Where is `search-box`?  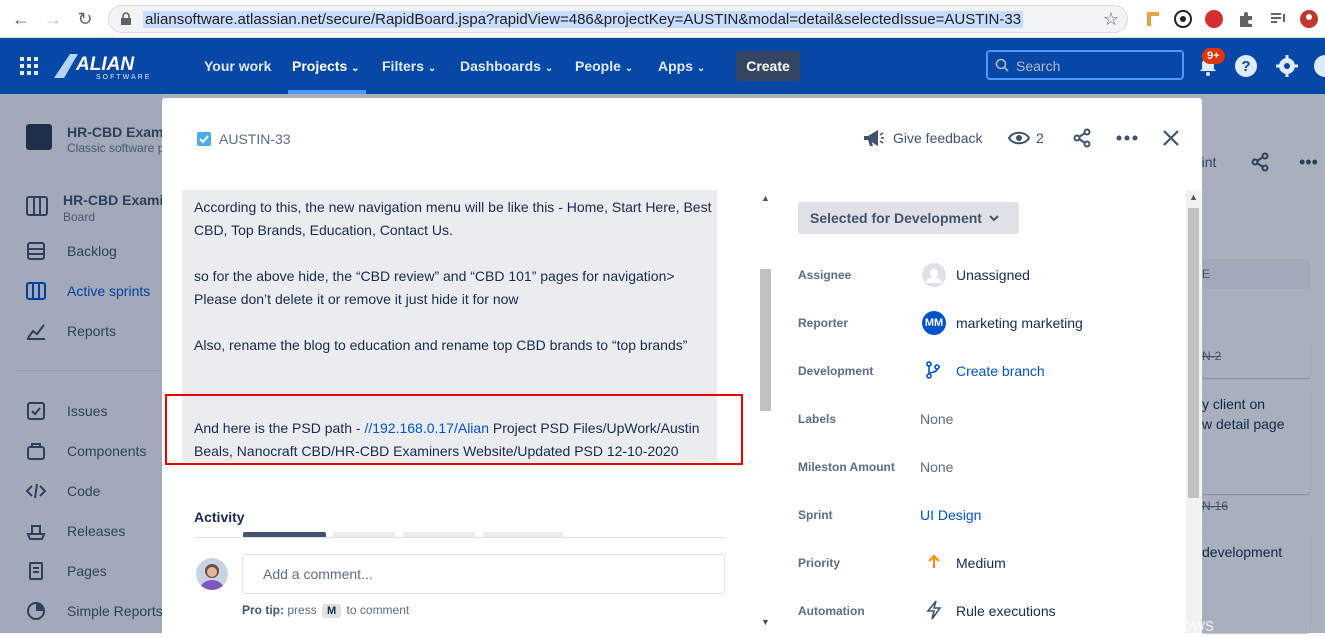 search-box is located at coordinates (1085, 65).